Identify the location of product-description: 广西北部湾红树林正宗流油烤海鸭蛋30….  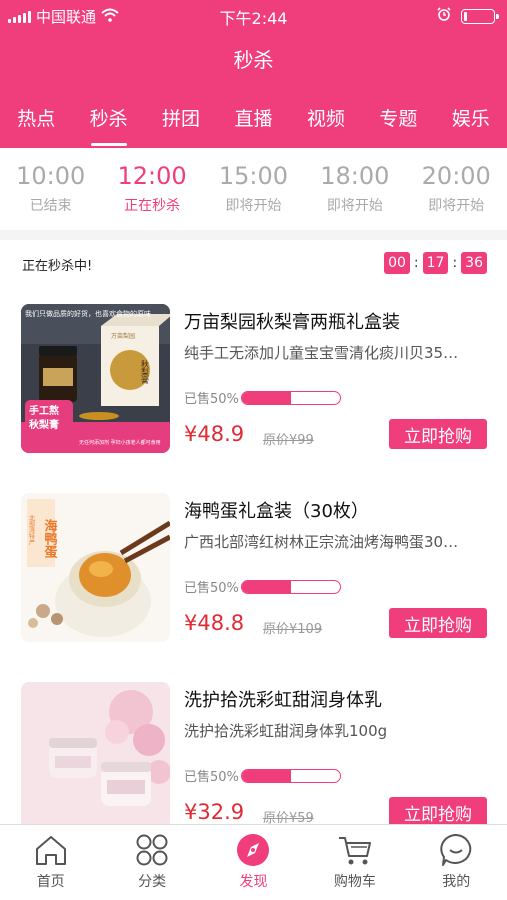
(321, 542).